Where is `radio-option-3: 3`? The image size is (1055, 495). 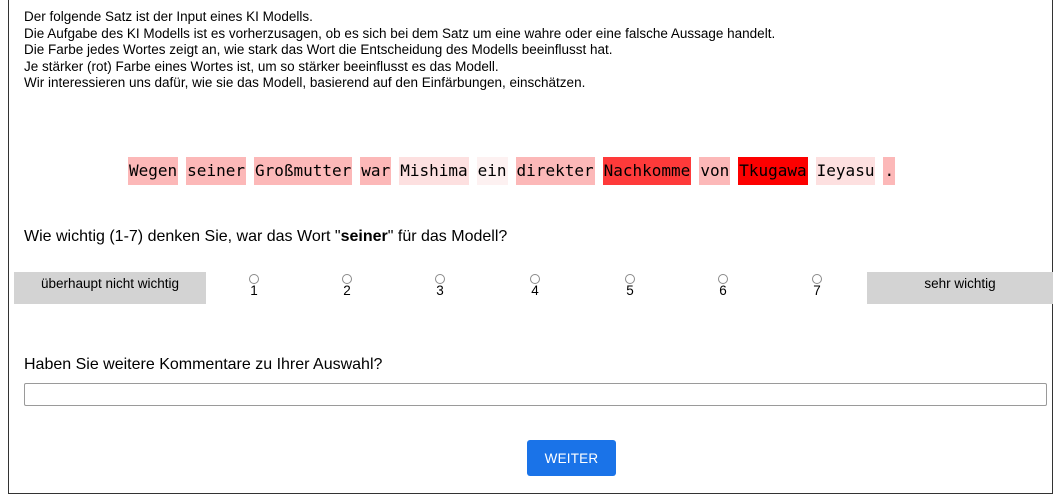 radio-option-3: 3 is located at coordinates (440, 285).